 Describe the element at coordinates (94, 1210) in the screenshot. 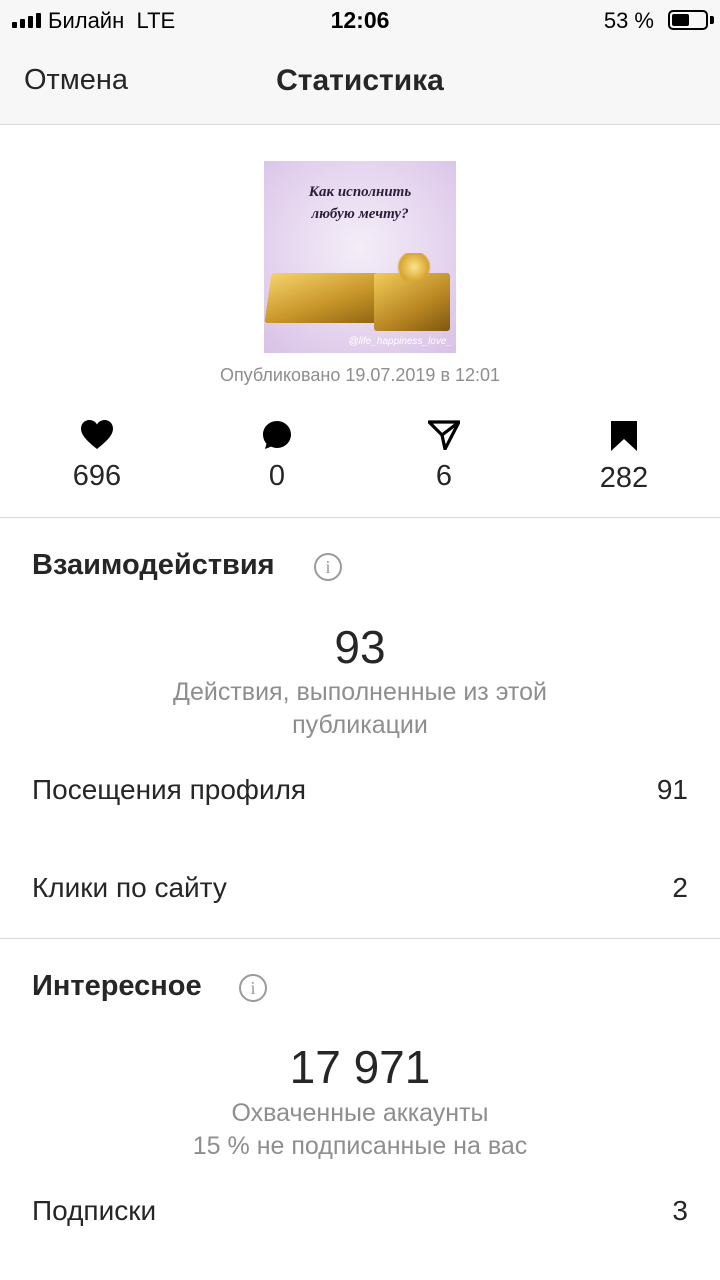

I see `follows-label: Подписки` at that location.